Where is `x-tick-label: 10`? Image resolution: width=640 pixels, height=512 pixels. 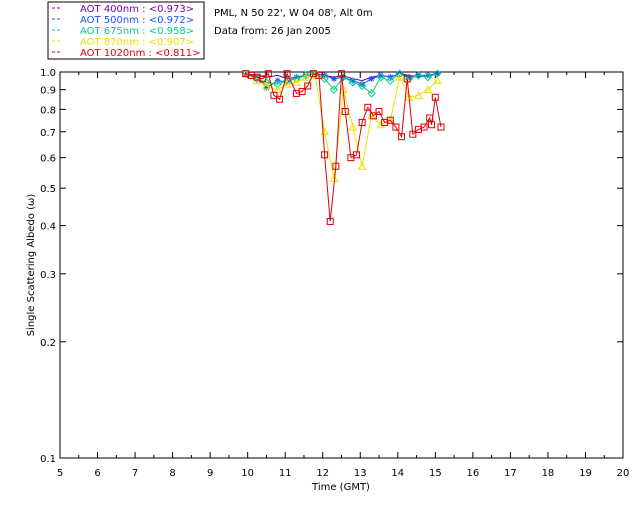
x-tick-label: 10 is located at coordinates (247, 473).